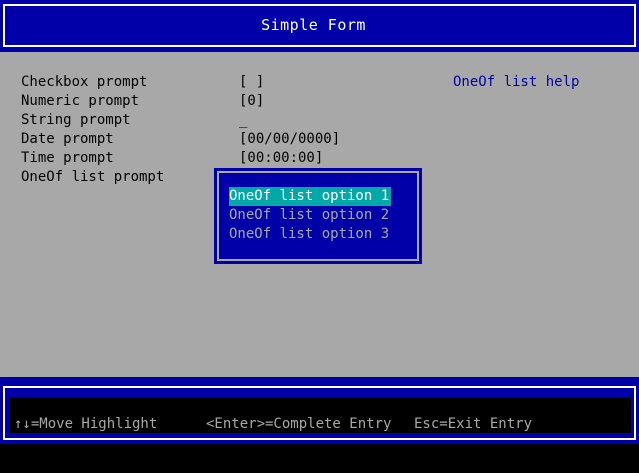  What do you see at coordinates (309, 234) in the screenshot?
I see `oneof-option-3: OneOf list option 3` at bounding box center [309, 234].